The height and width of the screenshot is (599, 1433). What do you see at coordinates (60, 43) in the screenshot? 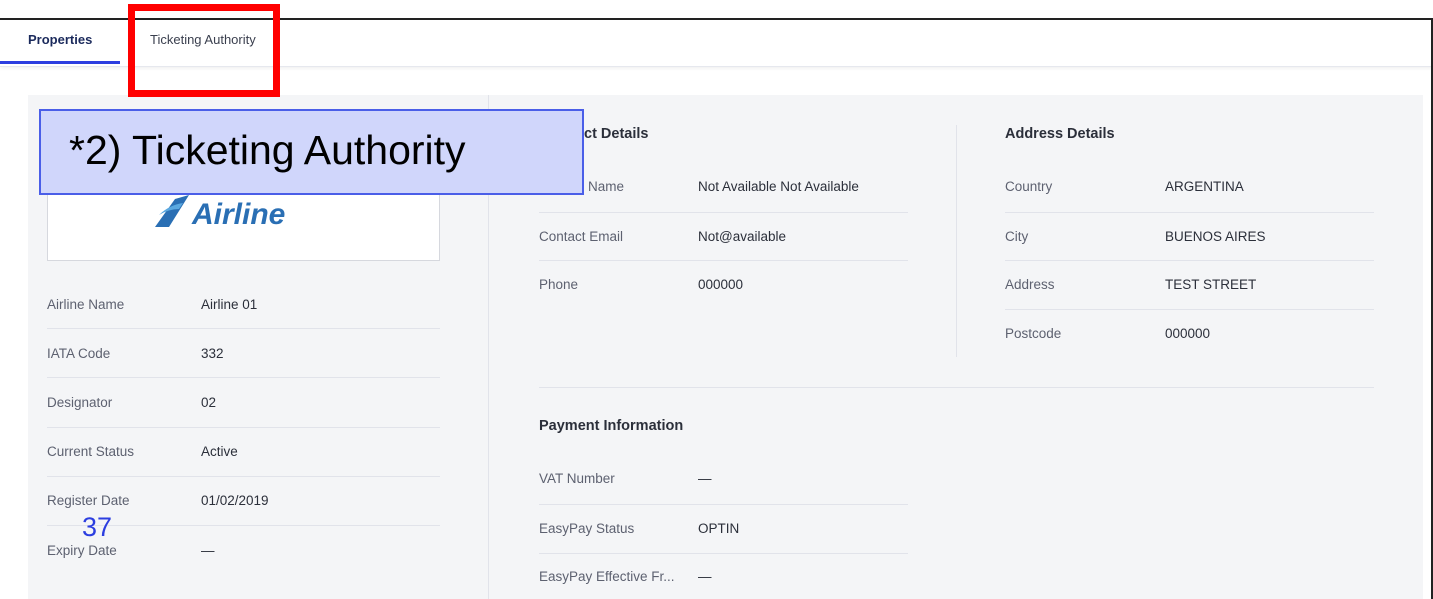
I see `tab-properties: Properties` at bounding box center [60, 43].